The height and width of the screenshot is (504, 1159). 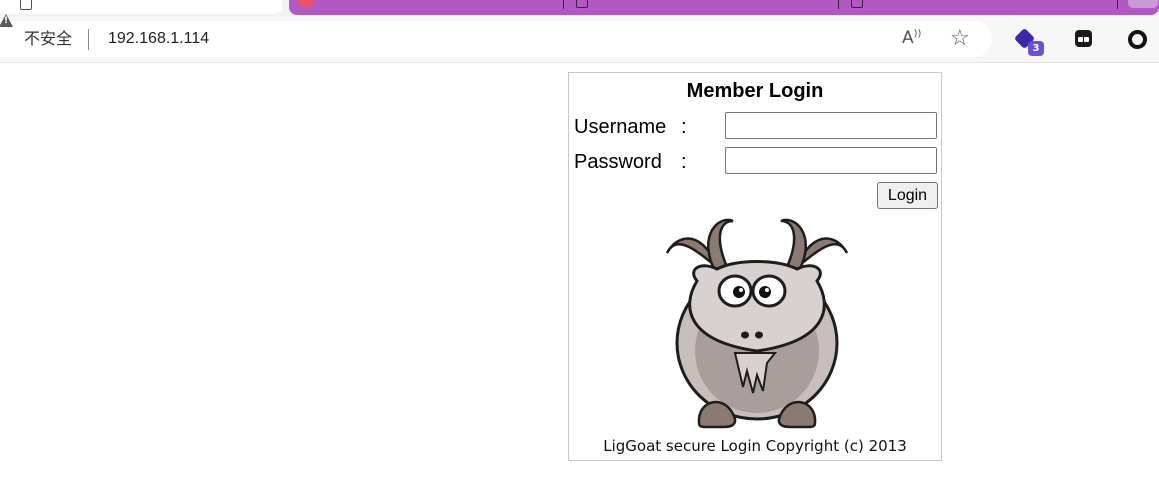 I want to click on url-text: 192.168.1.114, so click(x=158, y=39).